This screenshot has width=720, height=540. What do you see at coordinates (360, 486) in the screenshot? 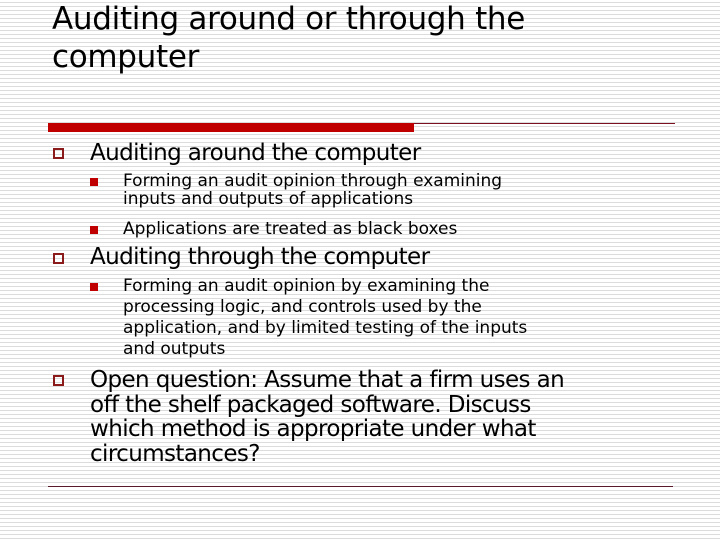
I see `footer-divider-line` at bounding box center [360, 486].